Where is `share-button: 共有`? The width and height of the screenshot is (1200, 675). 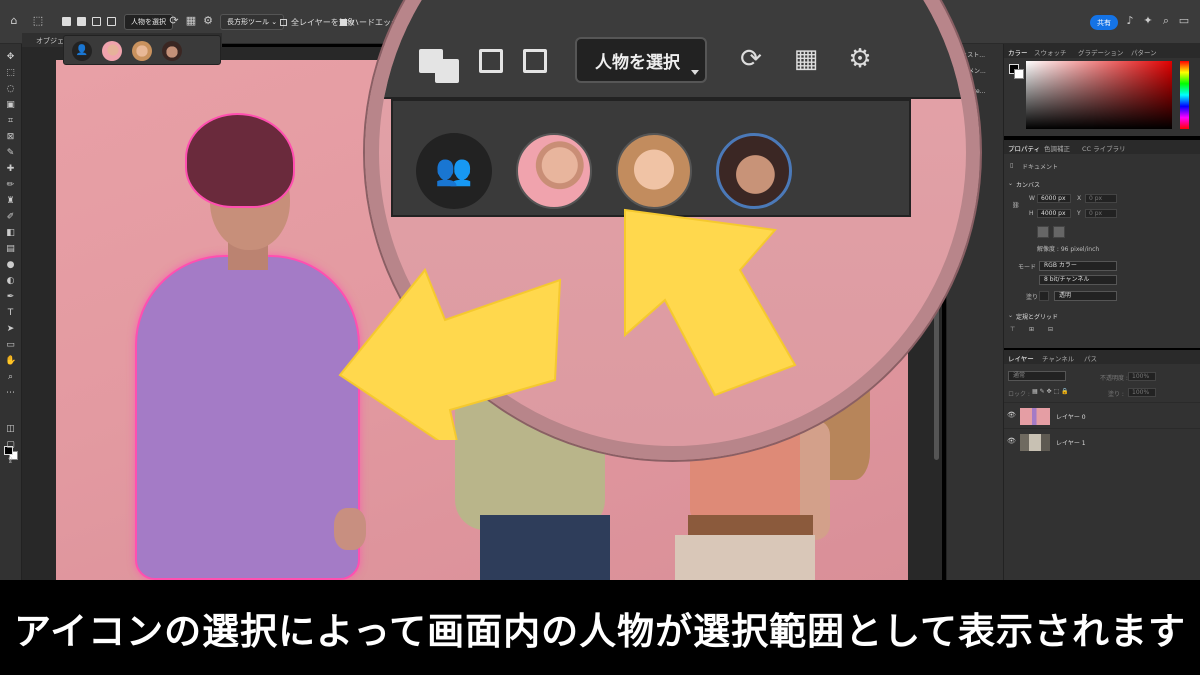 share-button: 共有 is located at coordinates (1104, 22).